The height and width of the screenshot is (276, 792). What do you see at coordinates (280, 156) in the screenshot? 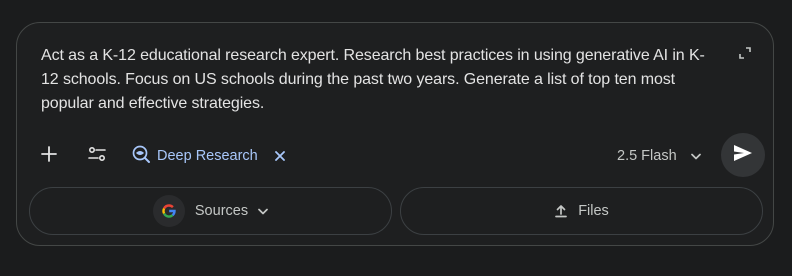
I see `close-icon` at bounding box center [280, 156].